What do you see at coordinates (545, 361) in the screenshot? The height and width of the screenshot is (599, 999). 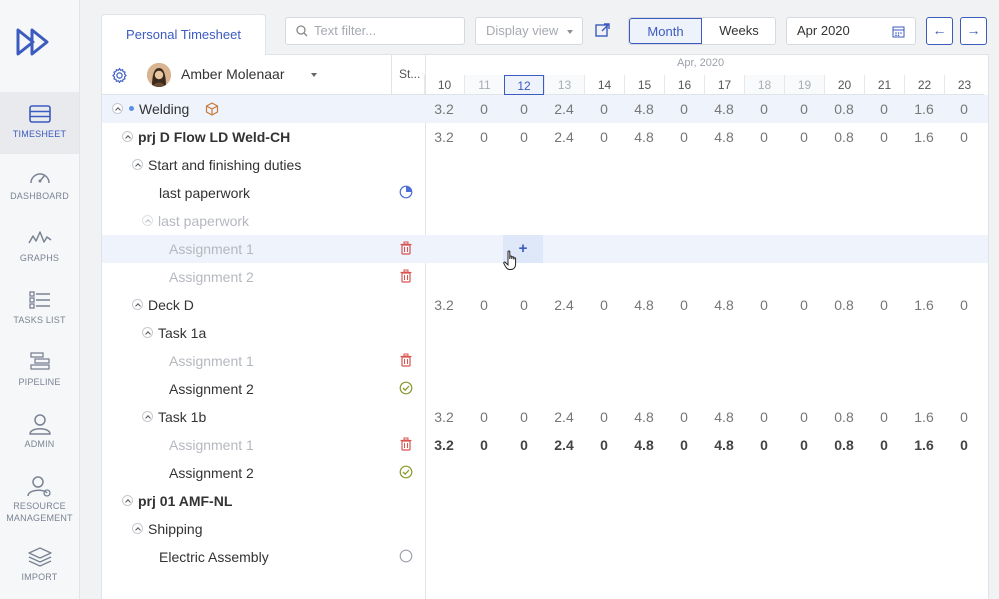 I see `timesheet-row: Assignment 1` at bounding box center [545, 361].